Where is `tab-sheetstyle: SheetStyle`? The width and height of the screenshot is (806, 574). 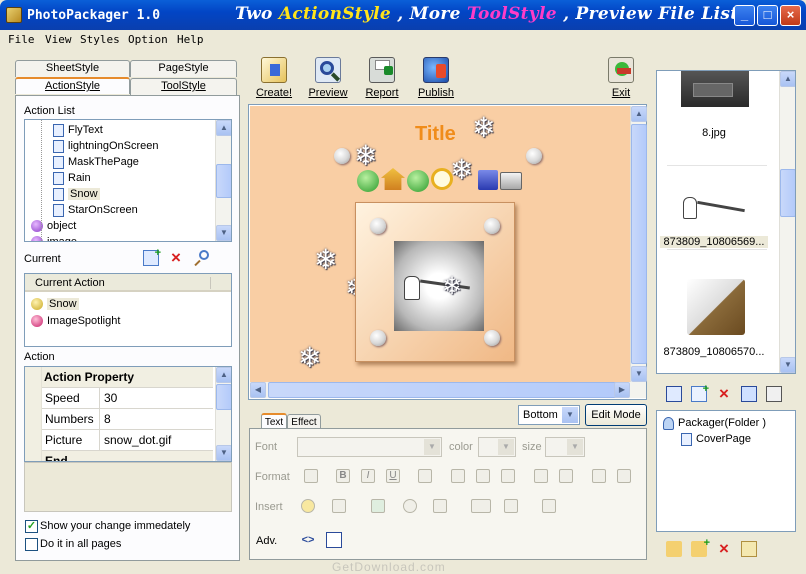
tab-sheetstyle: SheetStyle is located at coordinates (72, 68).